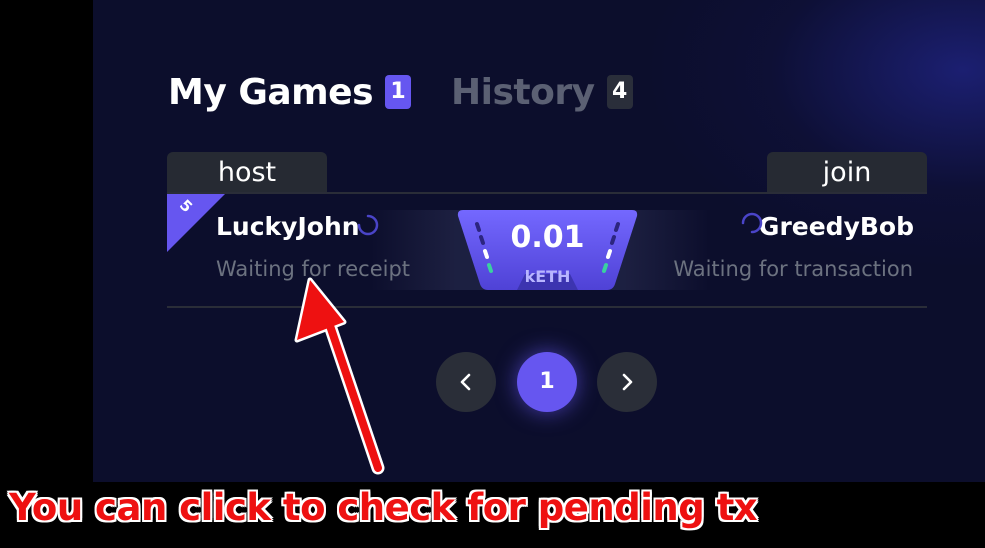 The height and width of the screenshot is (548, 985). I want to click on annotation-arrow-icon, so click(339, 376).